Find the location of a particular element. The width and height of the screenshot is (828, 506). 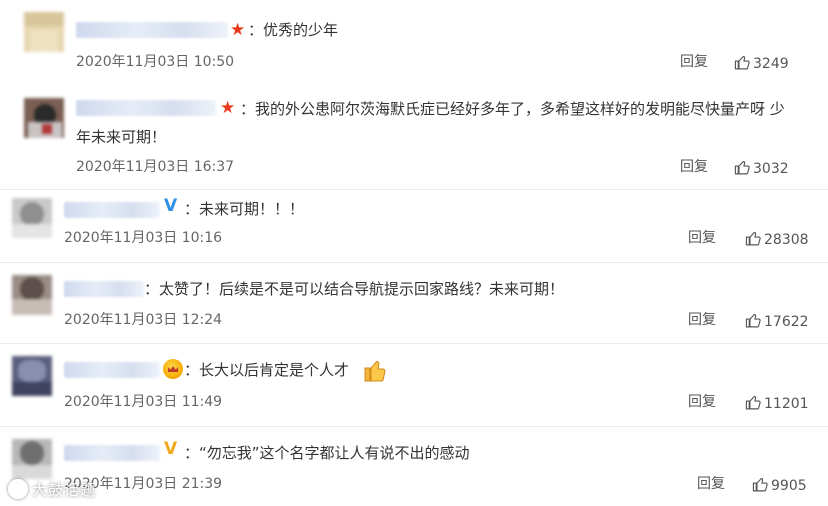

comment-text-continued: 年未来可期！ is located at coordinates (121, 137).